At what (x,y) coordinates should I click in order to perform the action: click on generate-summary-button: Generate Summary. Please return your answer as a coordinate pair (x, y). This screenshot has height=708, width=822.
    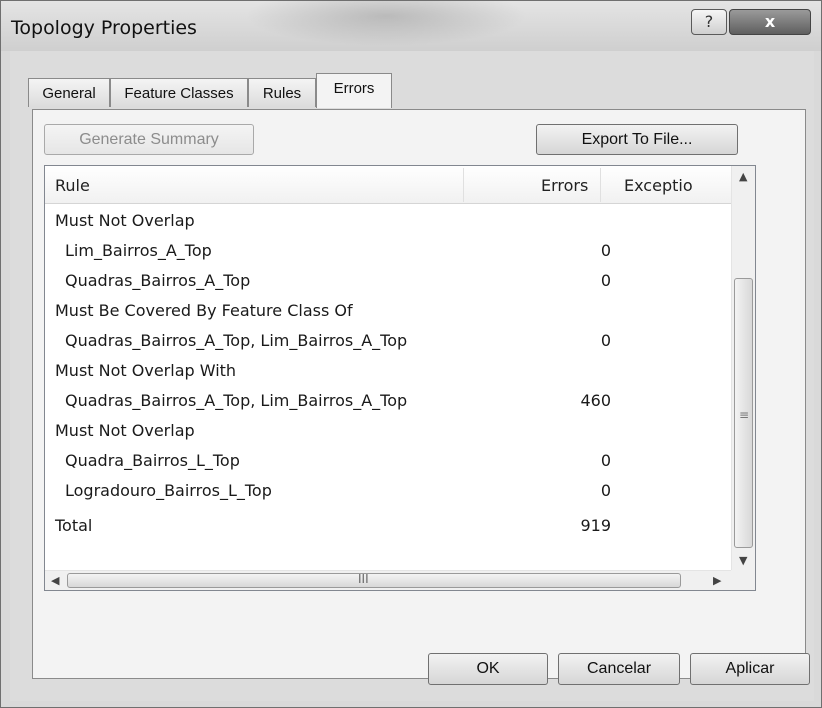
    Looking at the image, I should click on (149, 139).